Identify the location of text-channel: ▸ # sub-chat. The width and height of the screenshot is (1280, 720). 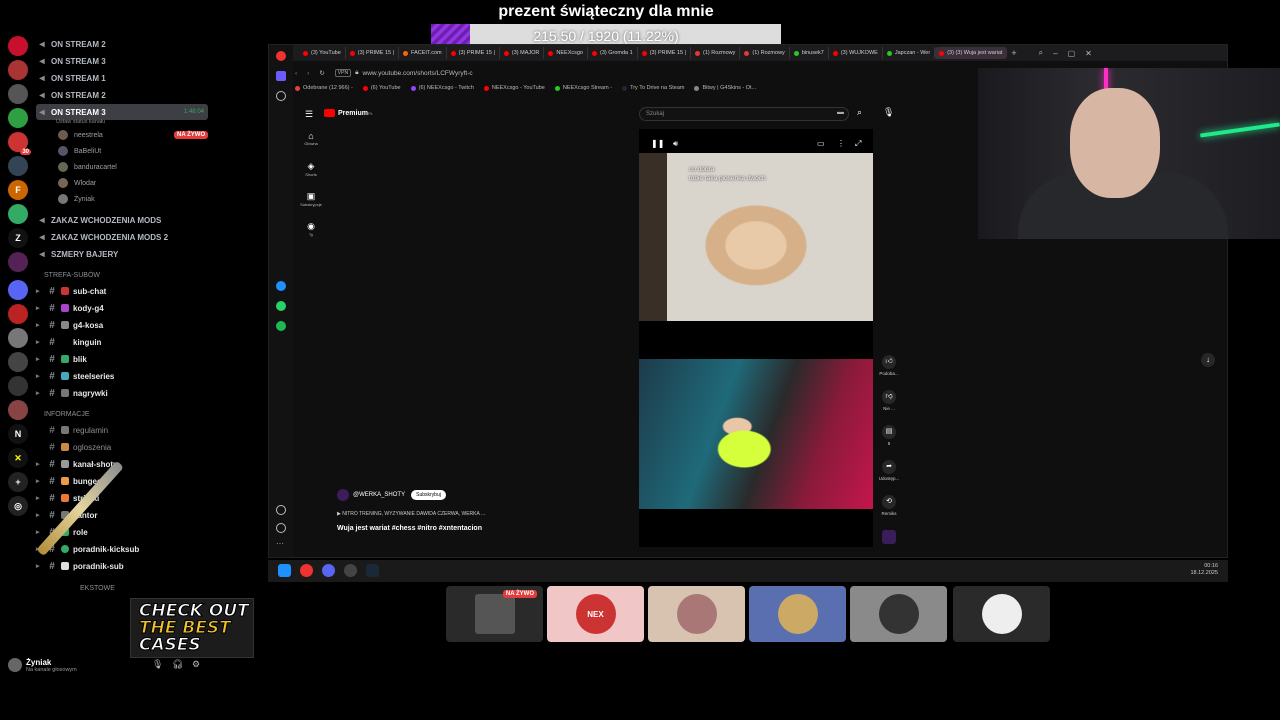
(71, 291).